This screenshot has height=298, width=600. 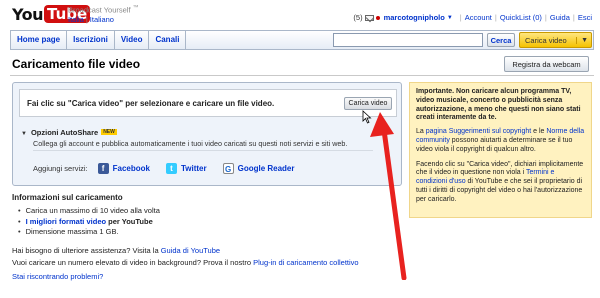 What do you see at coordinates (478, 131) in the screenshot?
I see `copyright-tips-link: pagina Suggerimenti sul copyright` at bounding box center [478, 131].